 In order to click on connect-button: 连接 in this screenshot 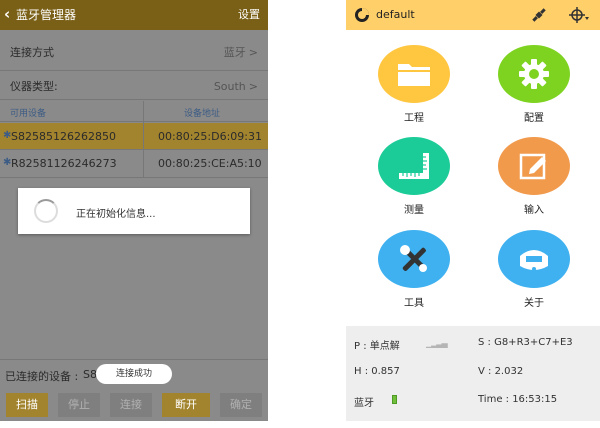, I will do `click(131, 405)`.